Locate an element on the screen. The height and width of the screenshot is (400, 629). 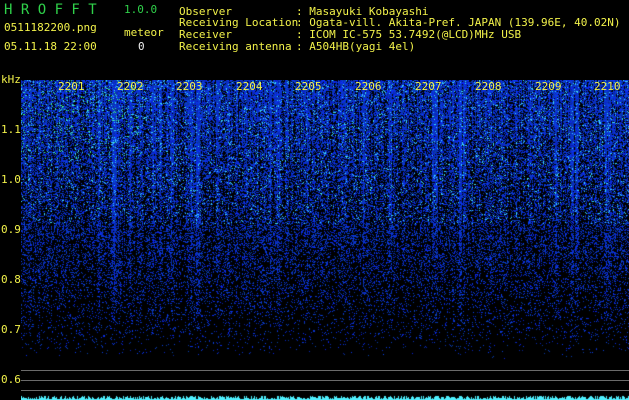
reference-line-middle is located at coordinates (325, 380).